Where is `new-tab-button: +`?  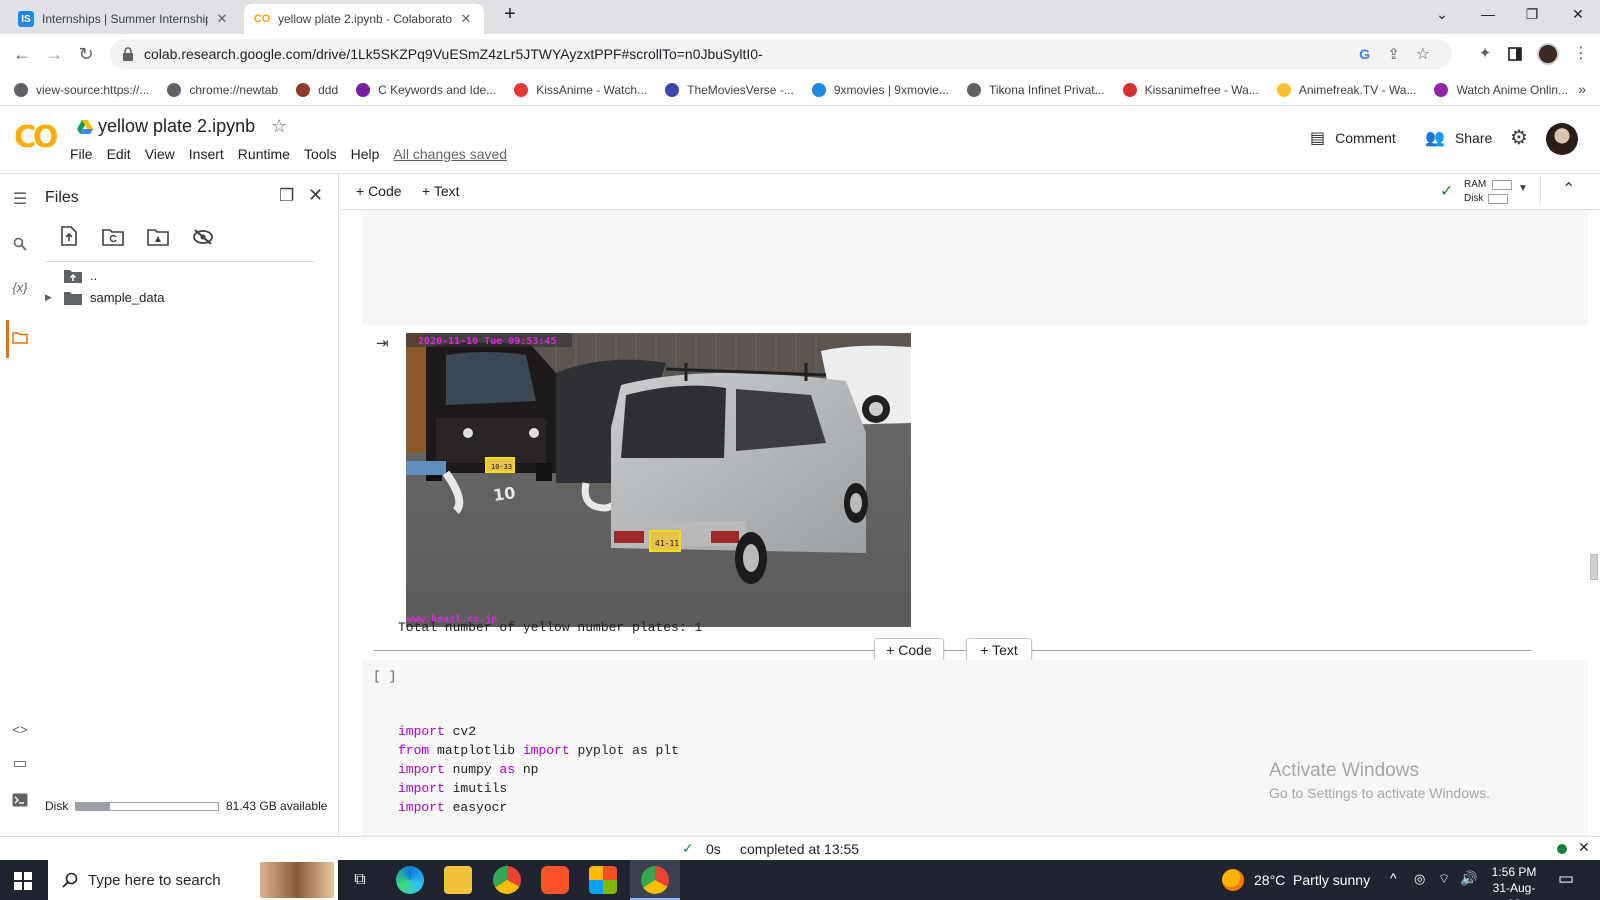 new-tab-button: + is located at coordinates (510, 14).